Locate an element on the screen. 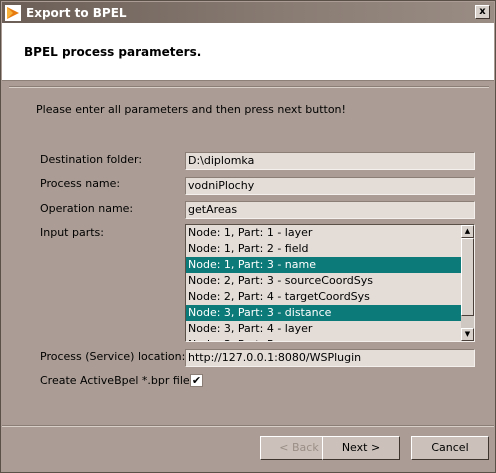 This screenshot has height=473, width=496. list-item: Node: 2, Part: 3 - sourceCoordSys is located at coordinates (323, 281).